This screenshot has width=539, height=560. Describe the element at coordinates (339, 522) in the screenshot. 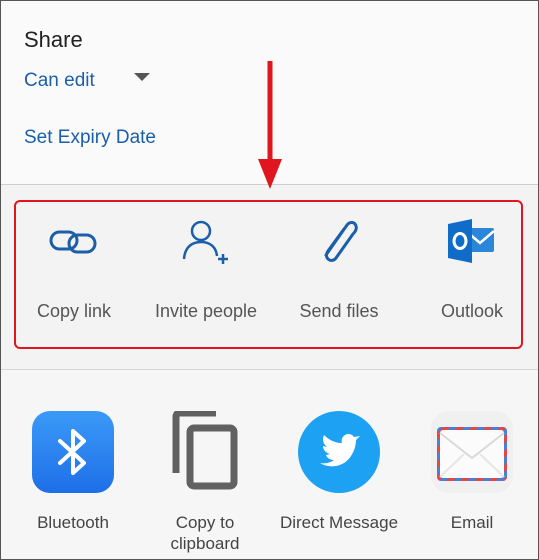

I see `app-label: Direct Message` at that location.